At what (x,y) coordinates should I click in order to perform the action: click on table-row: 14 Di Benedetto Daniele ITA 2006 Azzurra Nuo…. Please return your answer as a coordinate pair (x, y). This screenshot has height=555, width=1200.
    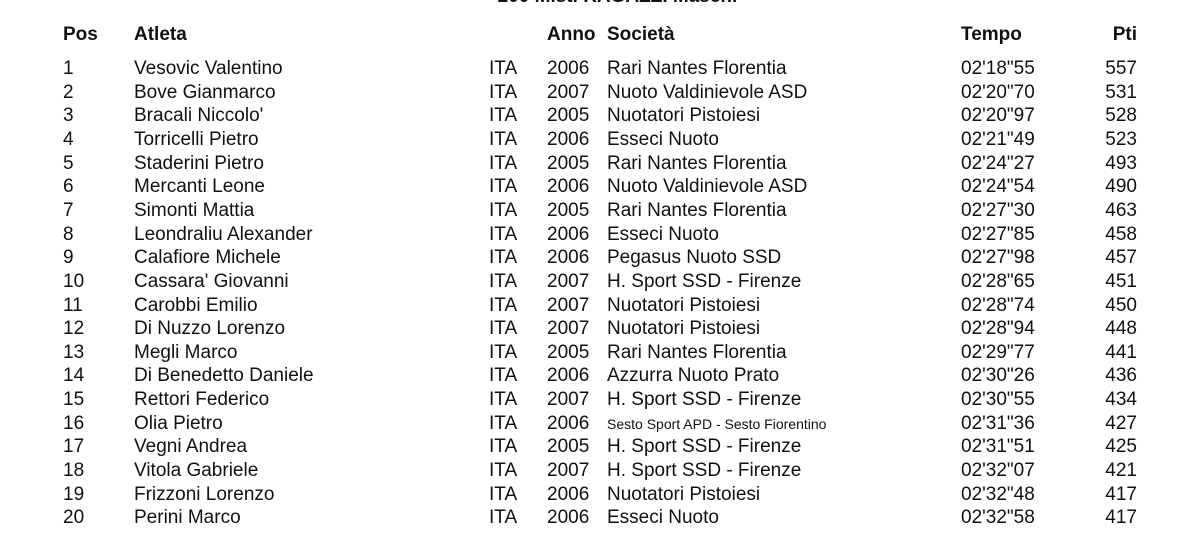
    Looking at the image, I should click on (600, 376).